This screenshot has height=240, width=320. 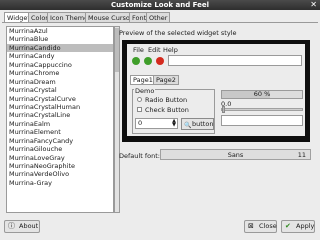 I want to click on search-icon: 🔍, so click(x=188, y=125).